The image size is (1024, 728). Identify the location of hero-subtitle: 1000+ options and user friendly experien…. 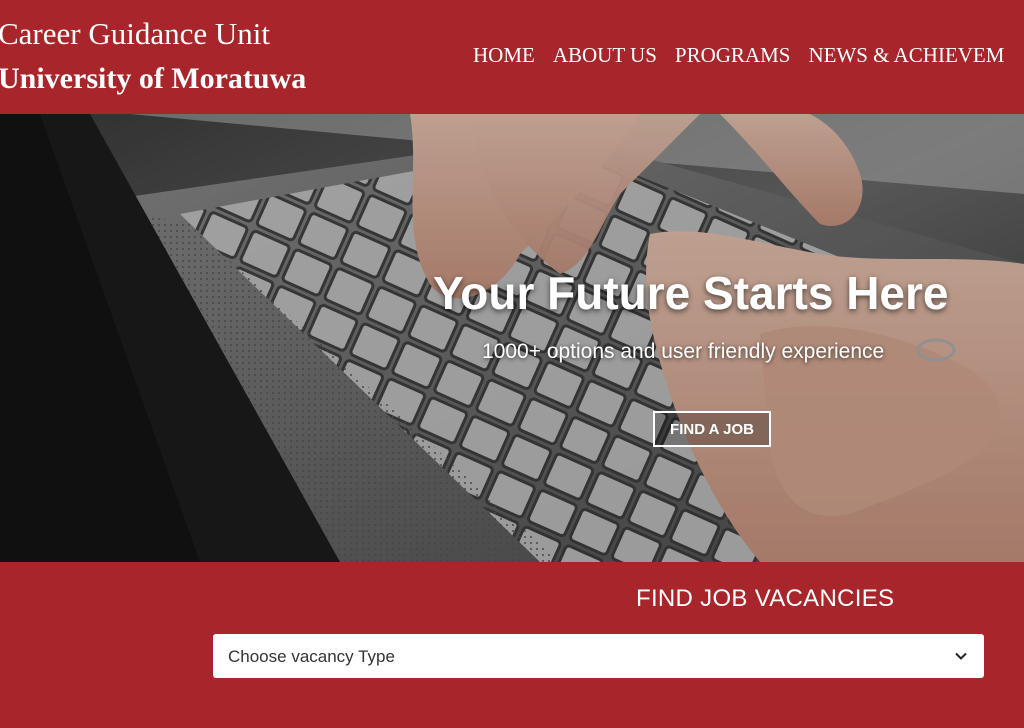
(683, 351).